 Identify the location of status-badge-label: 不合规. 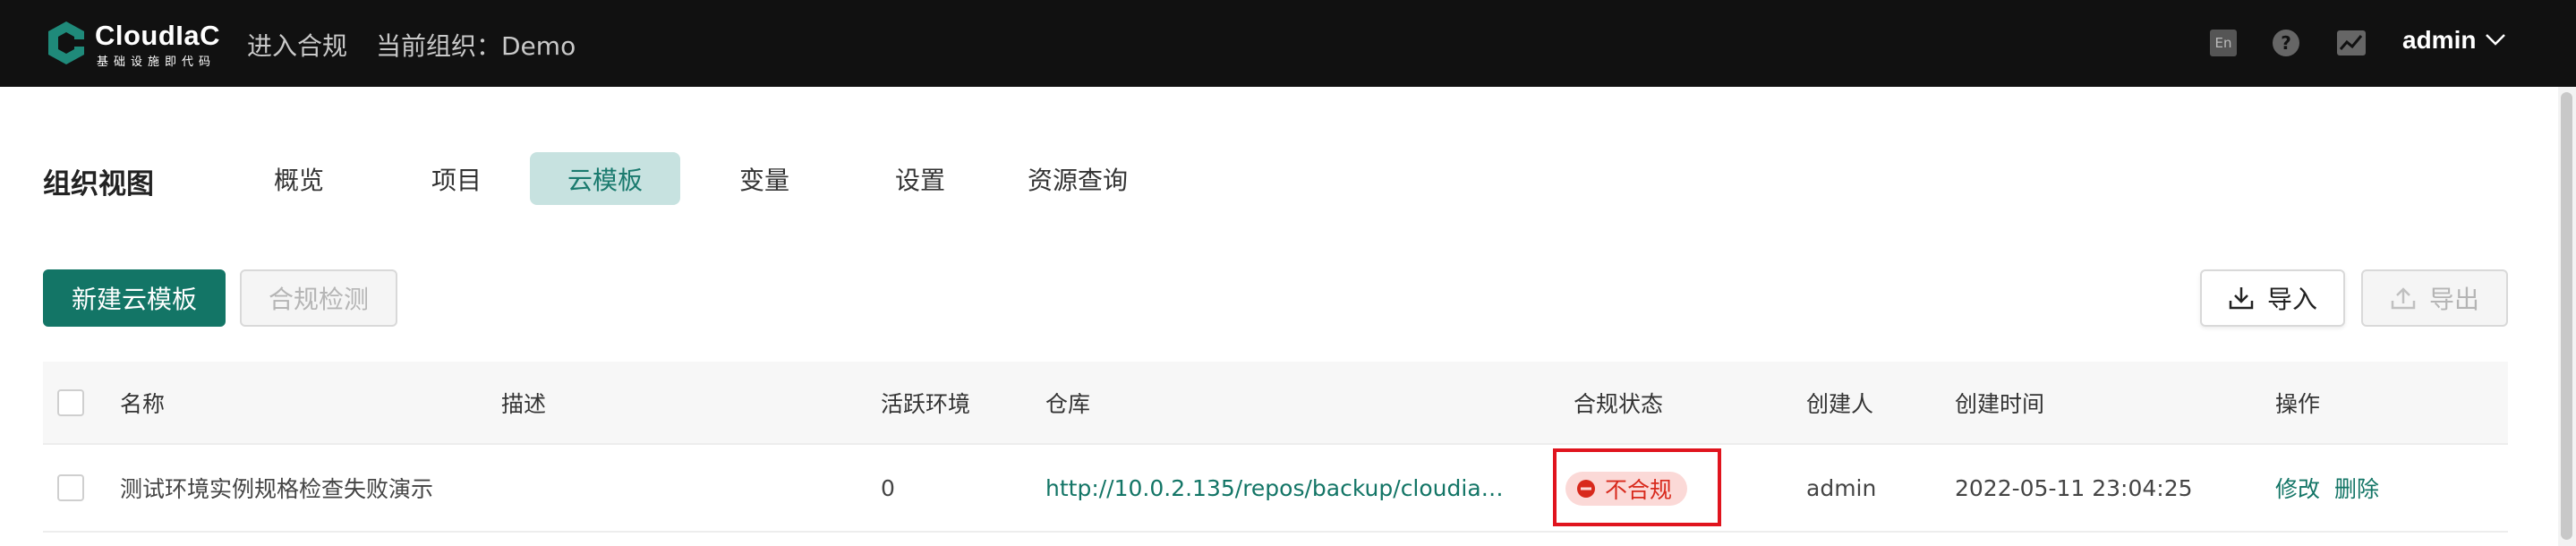
(1639, 490).